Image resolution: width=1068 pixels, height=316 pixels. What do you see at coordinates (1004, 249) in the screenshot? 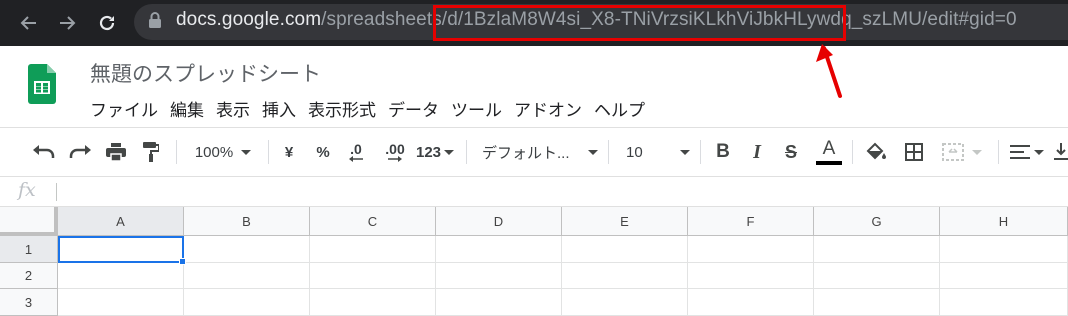
I see `cell-h1` at bounding box center [1004, 249].